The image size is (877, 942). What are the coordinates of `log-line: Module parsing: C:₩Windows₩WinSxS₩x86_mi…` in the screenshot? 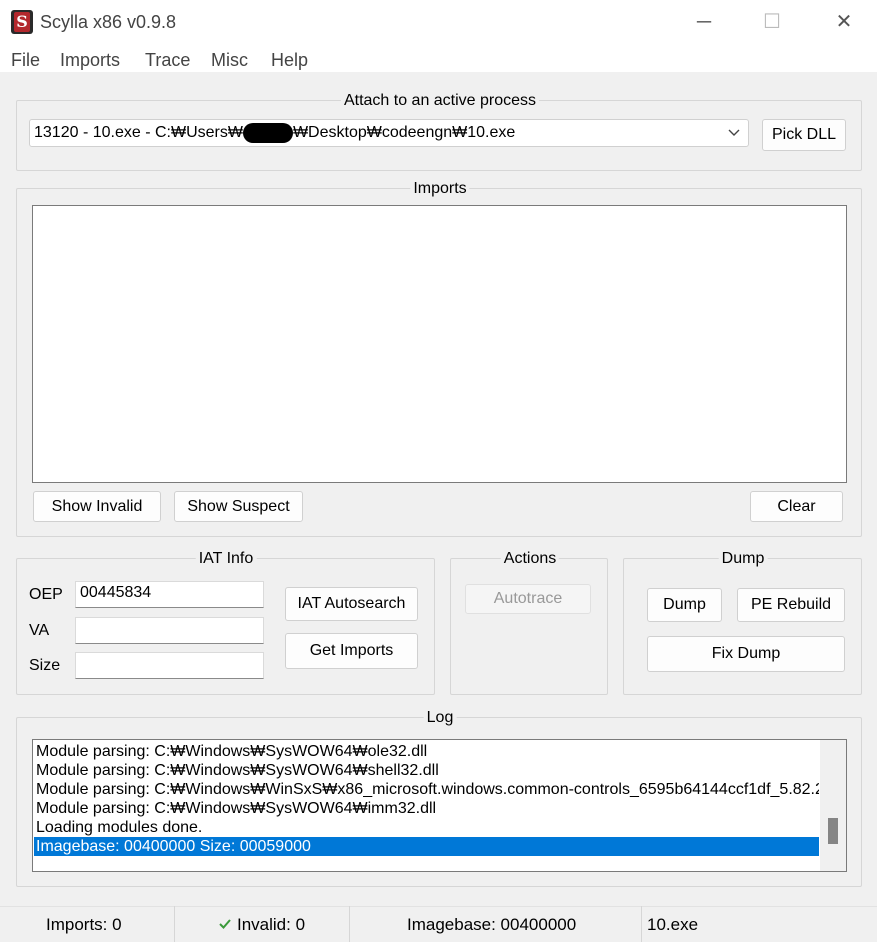 It's located at (427, 789).